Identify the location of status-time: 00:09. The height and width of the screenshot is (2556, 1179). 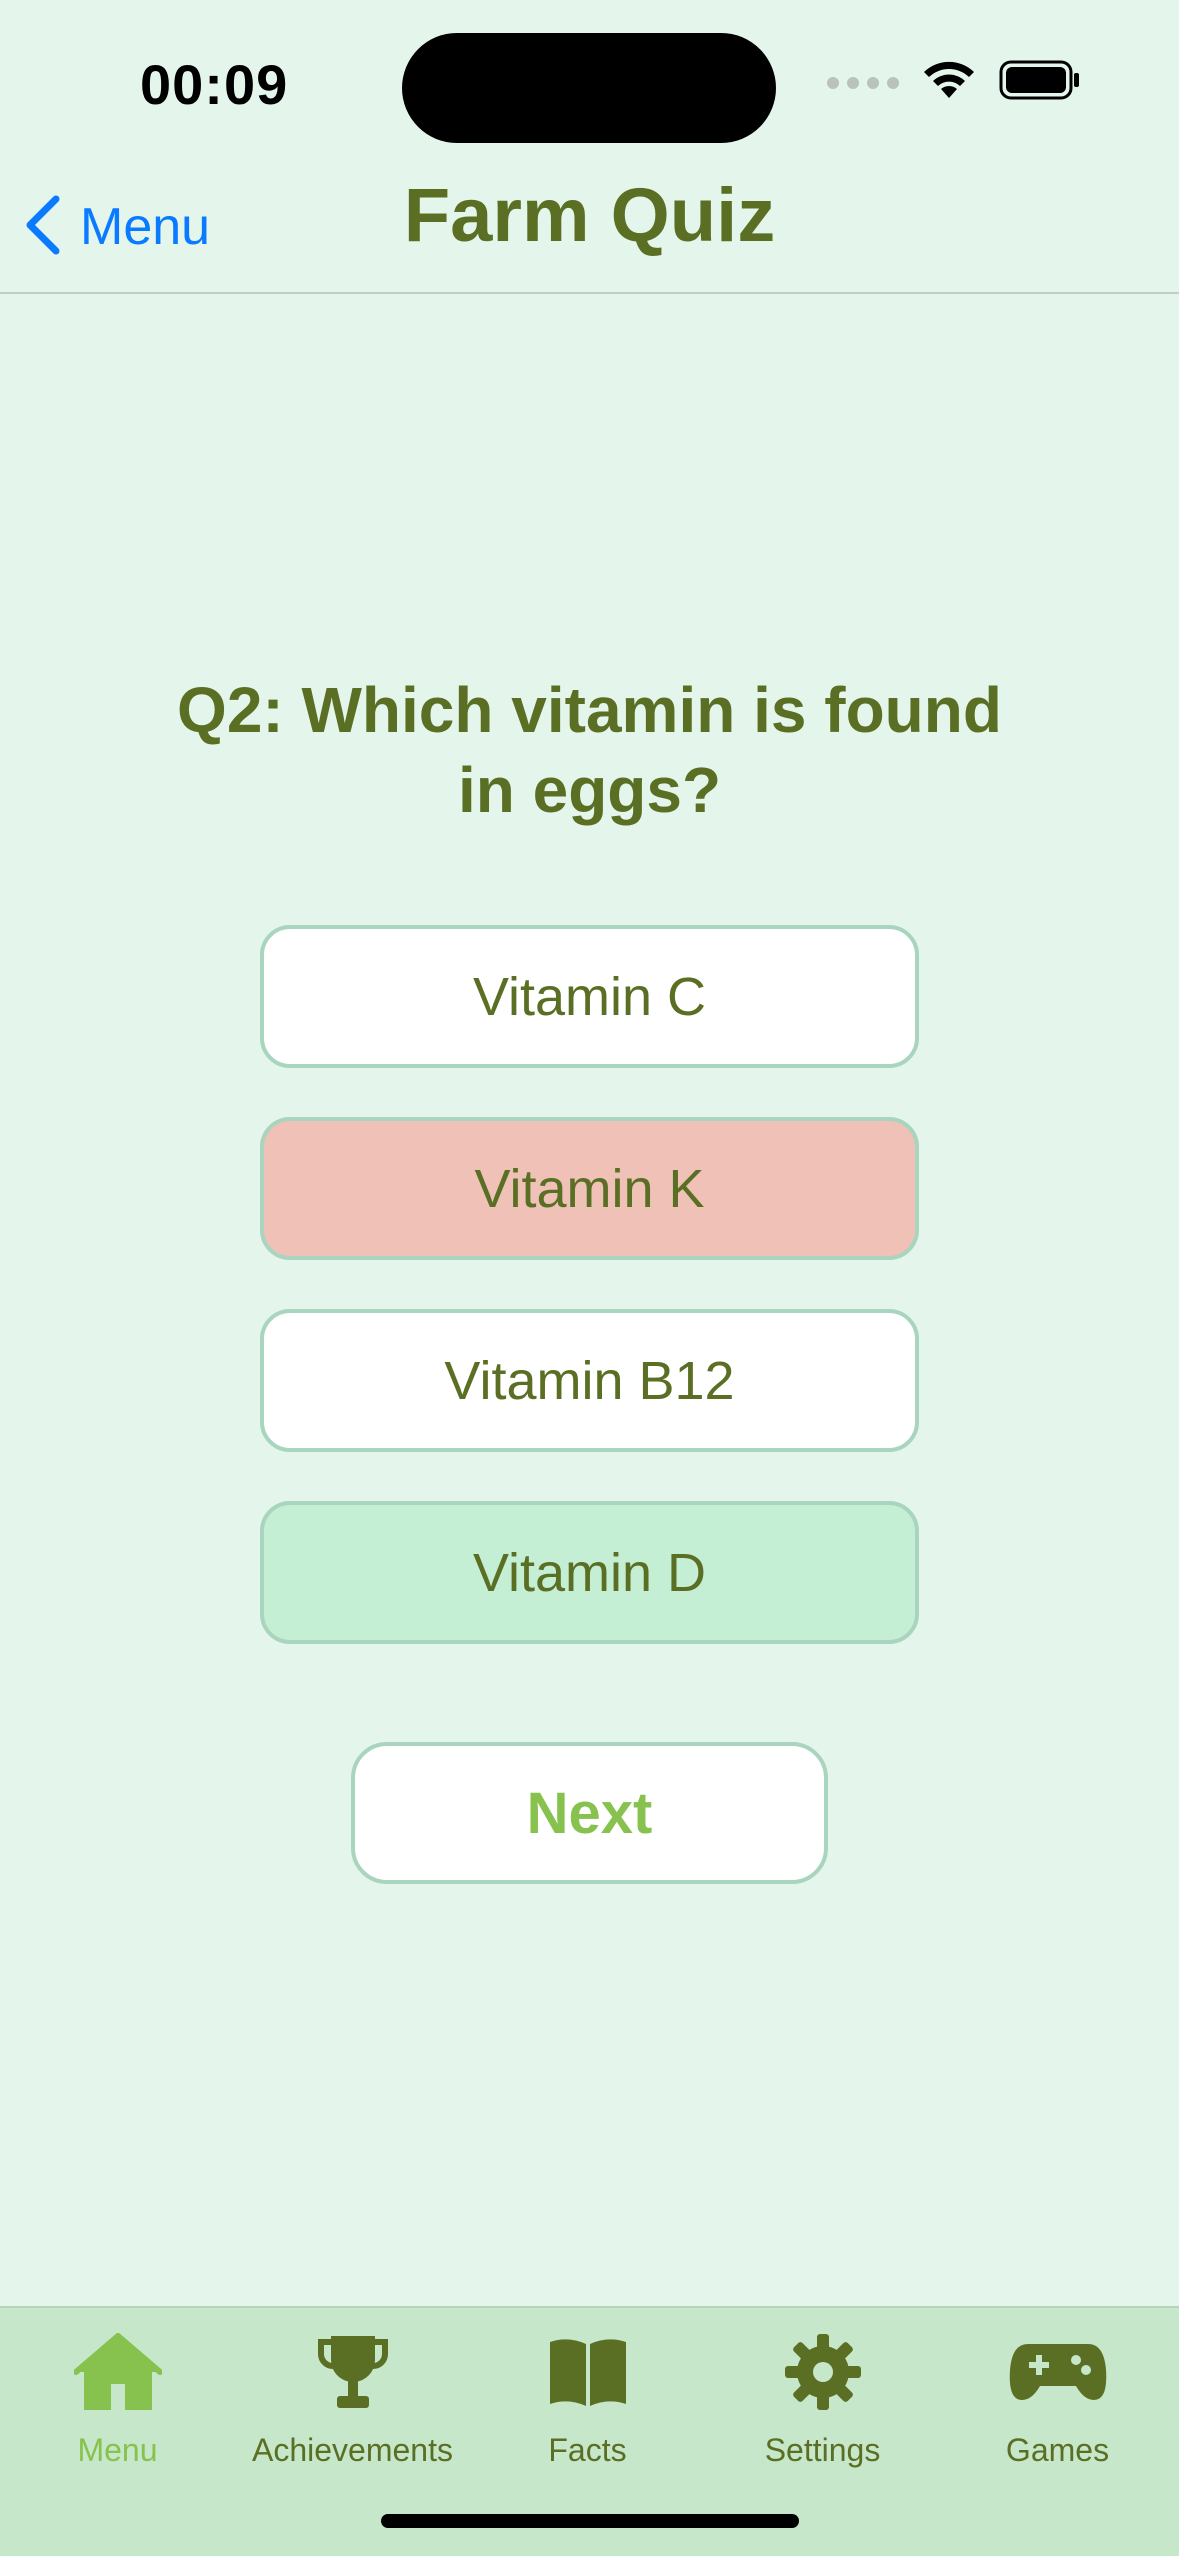
(214, 84).